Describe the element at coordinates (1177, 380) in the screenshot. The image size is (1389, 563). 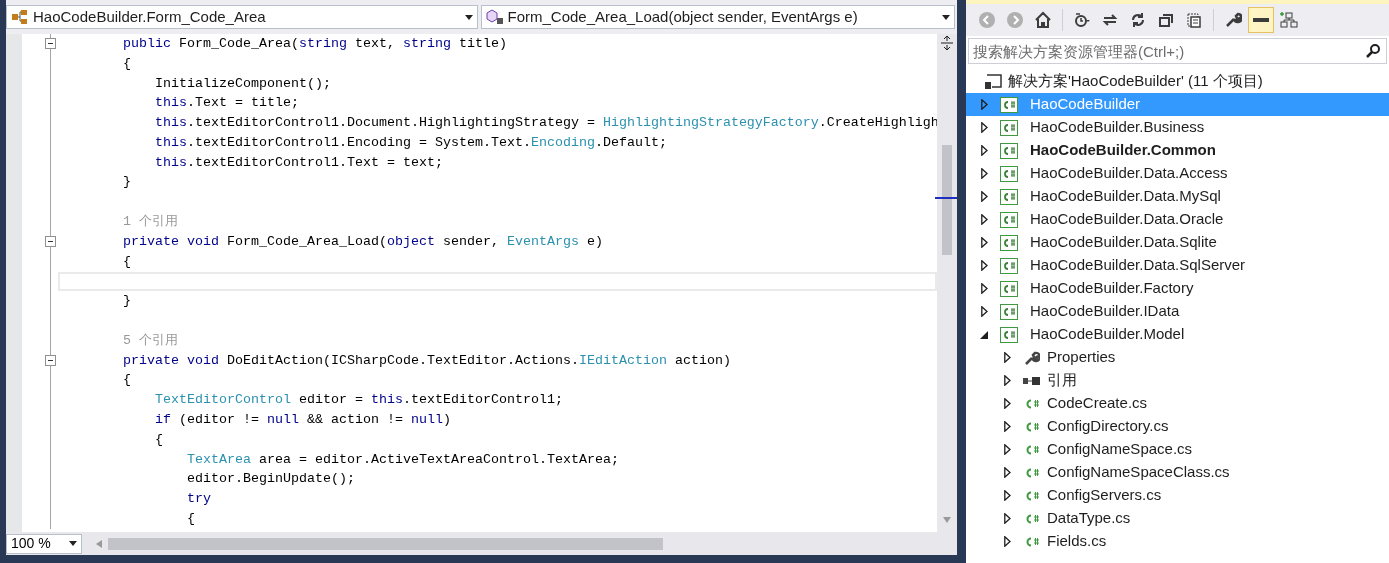
I see `file-item: 引用` at that location.